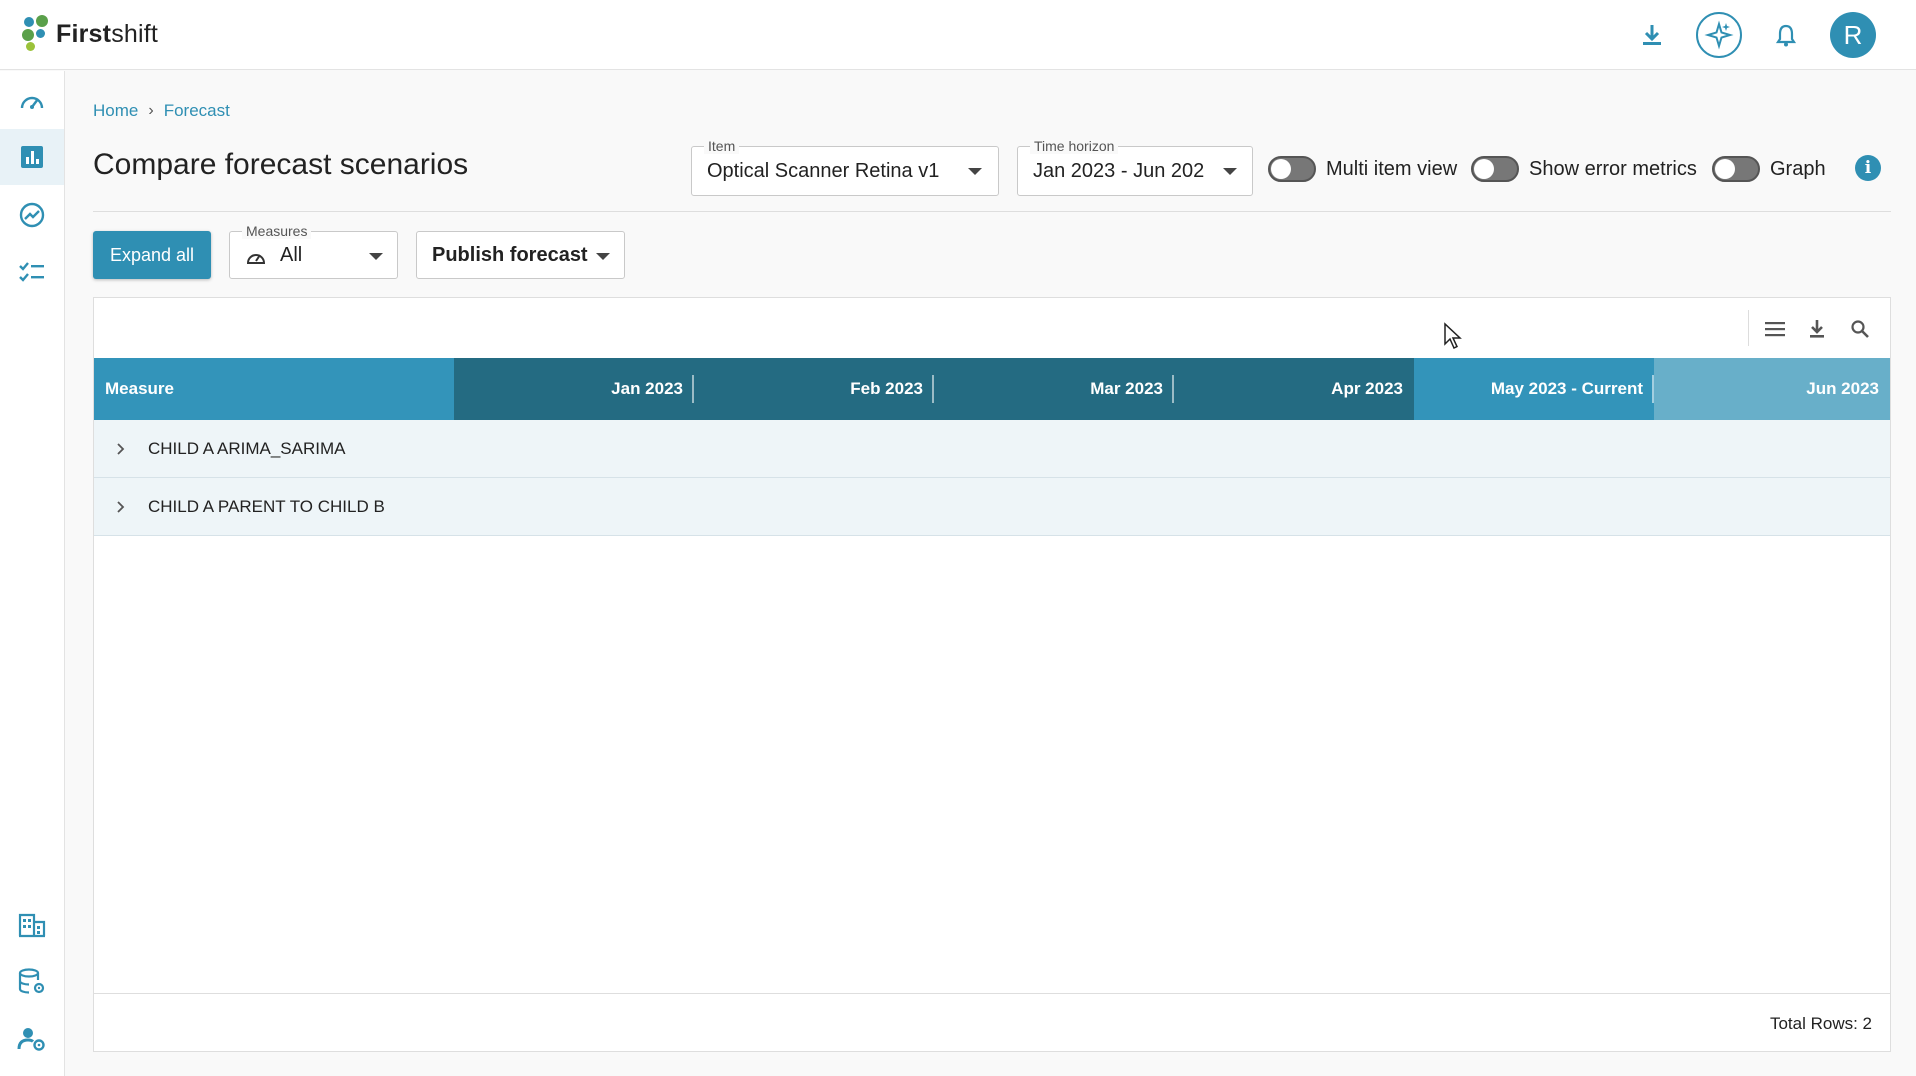  Describe the element at coordinates (1119, 171) in the screenshot. I see `time-horizon-value: Jan 2023 - Jun 202` at that location.